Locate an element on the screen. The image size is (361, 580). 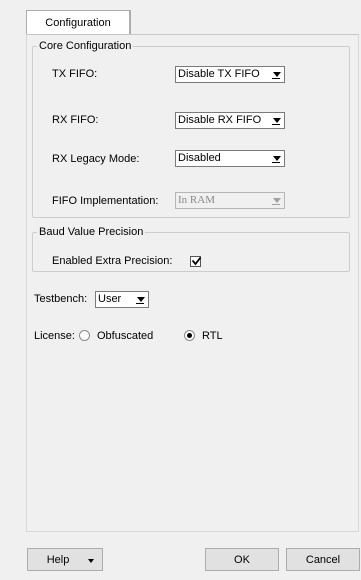
checkmark-icon is located at coordinates (196, 261).